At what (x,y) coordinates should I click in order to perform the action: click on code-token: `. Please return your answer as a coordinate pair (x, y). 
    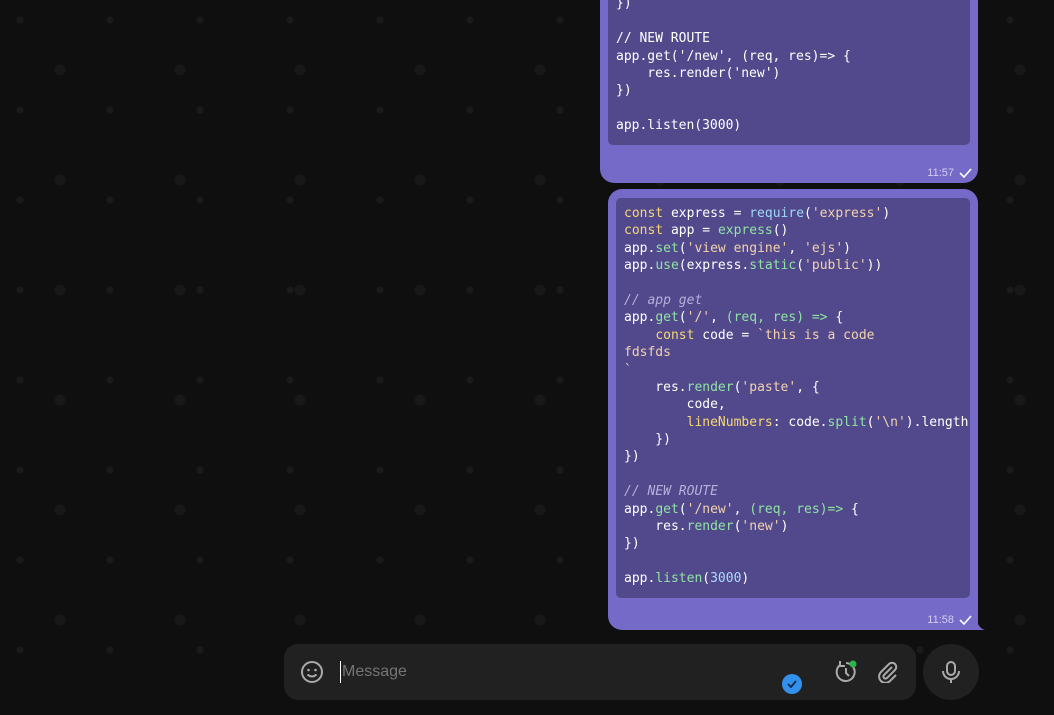
    Looking at the image, I should click on (628, 370).